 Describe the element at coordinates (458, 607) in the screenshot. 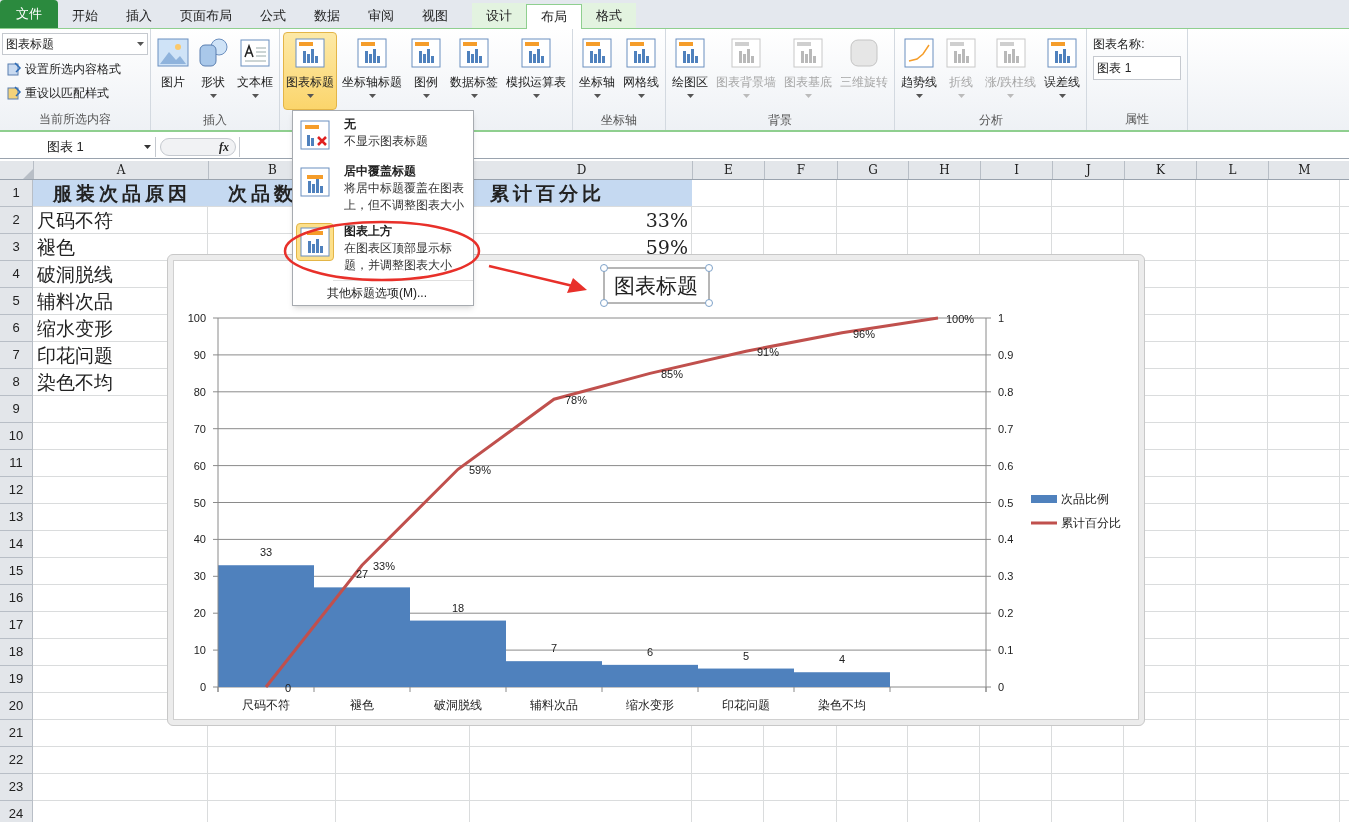

I see `data-label: 18` at that location.